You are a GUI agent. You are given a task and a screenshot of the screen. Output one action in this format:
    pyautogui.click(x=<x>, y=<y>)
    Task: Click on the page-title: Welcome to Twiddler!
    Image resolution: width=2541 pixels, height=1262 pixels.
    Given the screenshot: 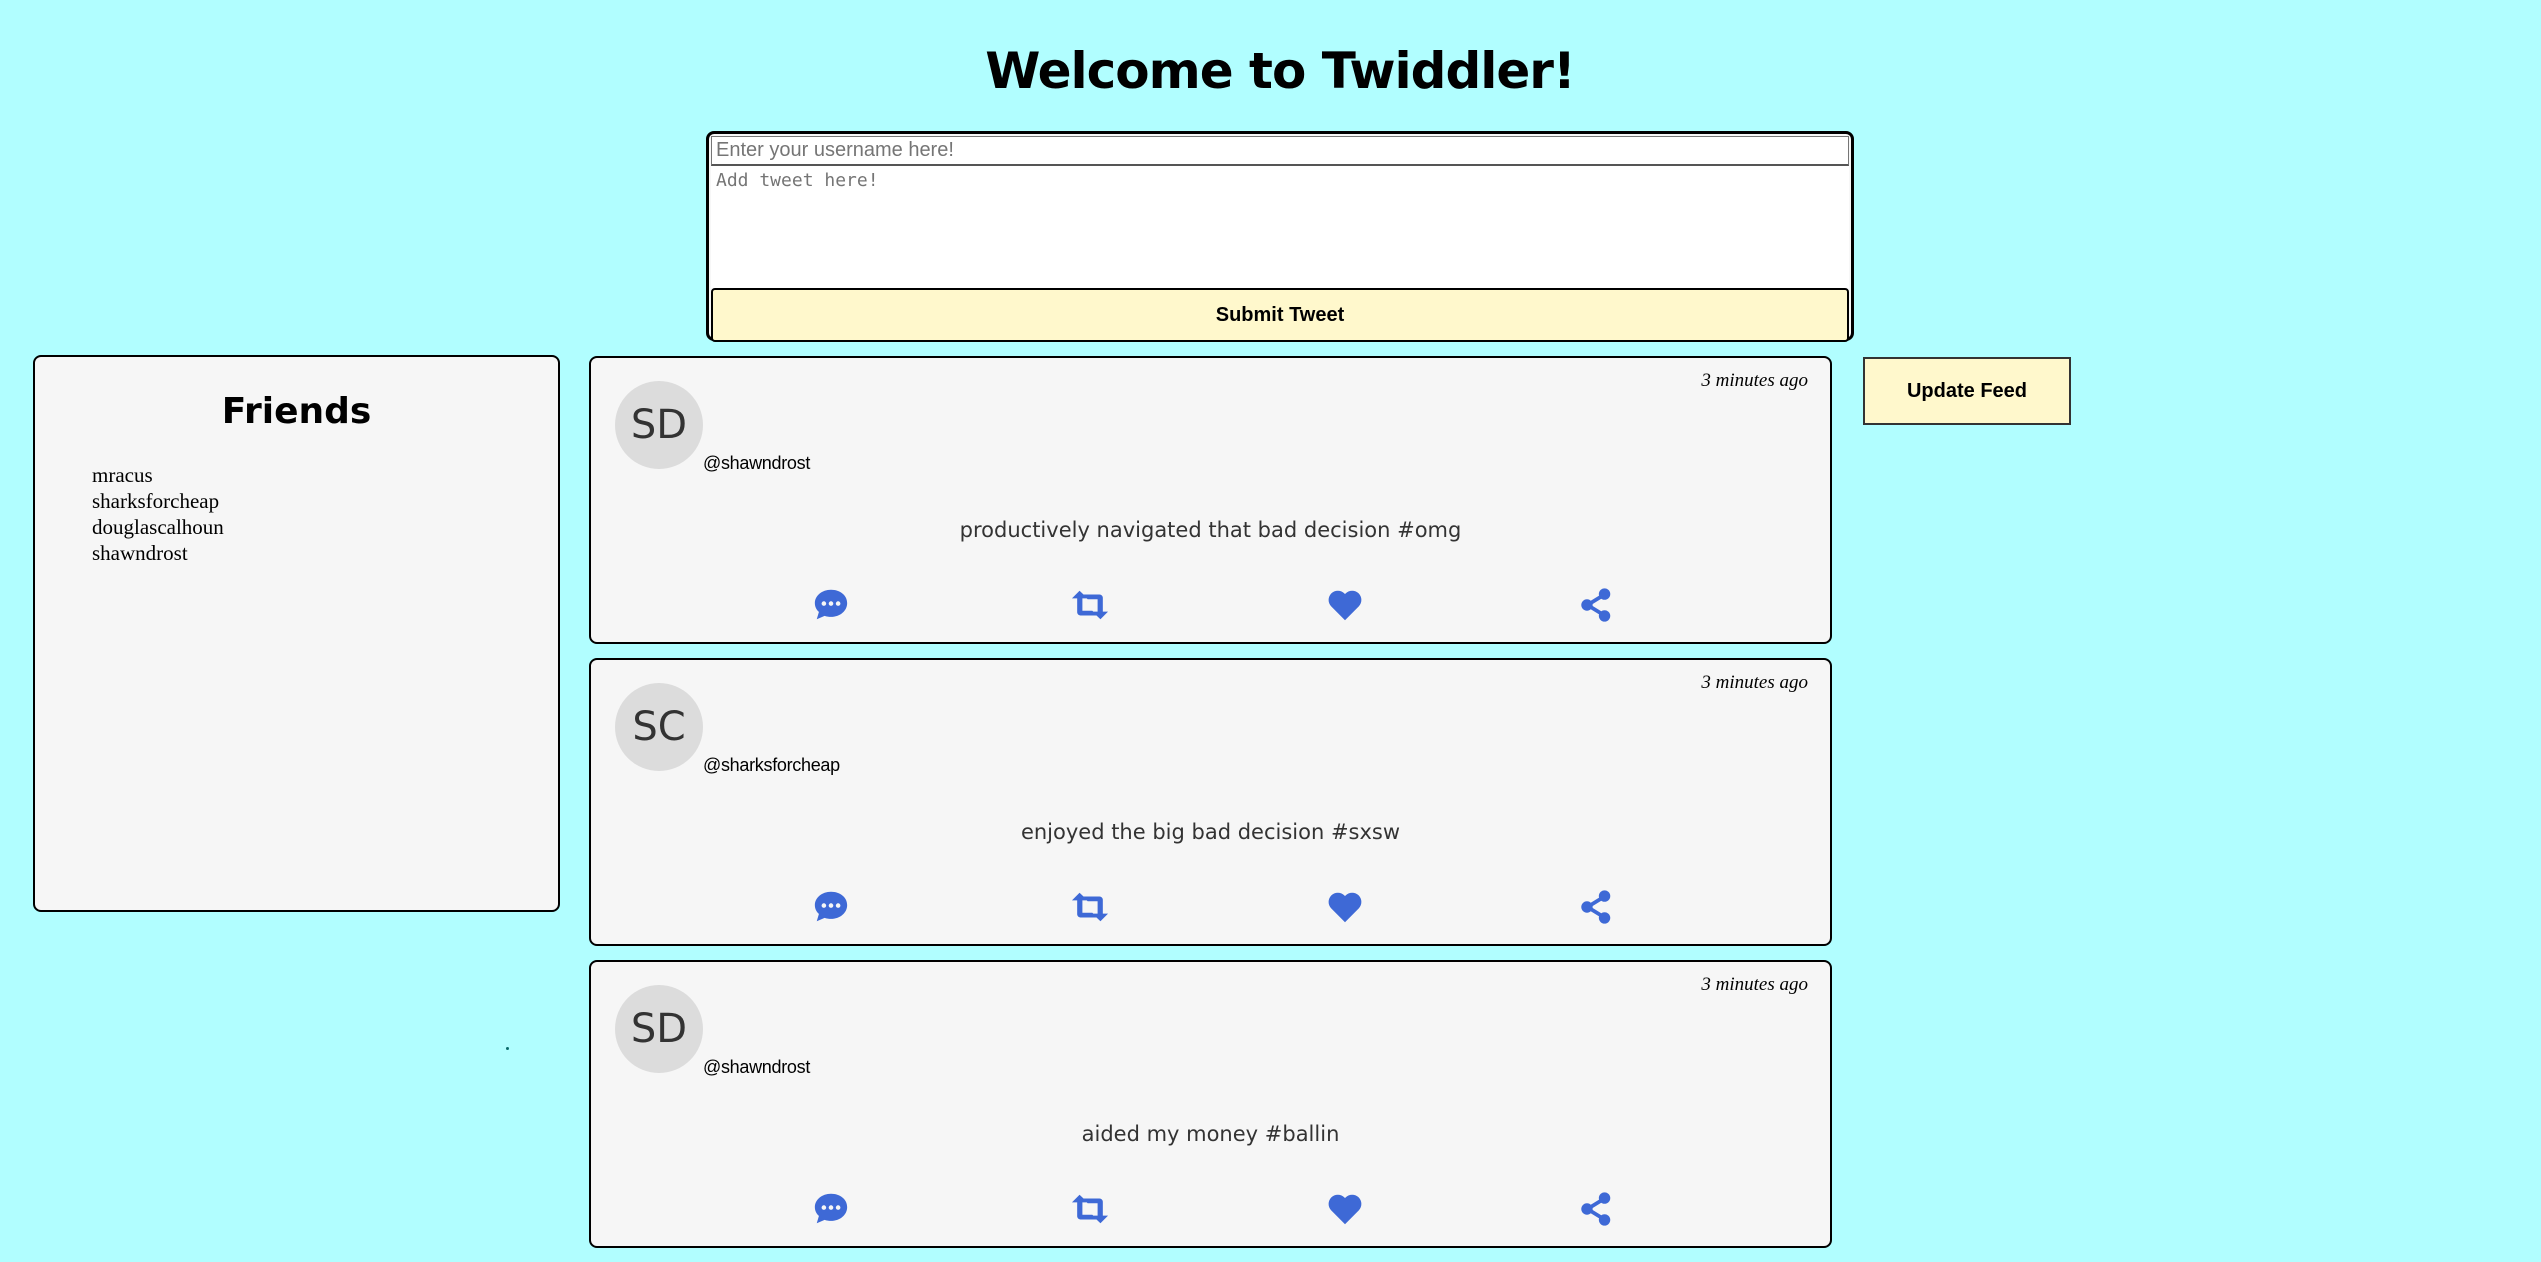 What is the action you would take?
    pyautogui.click(x=1280, y=71)
    